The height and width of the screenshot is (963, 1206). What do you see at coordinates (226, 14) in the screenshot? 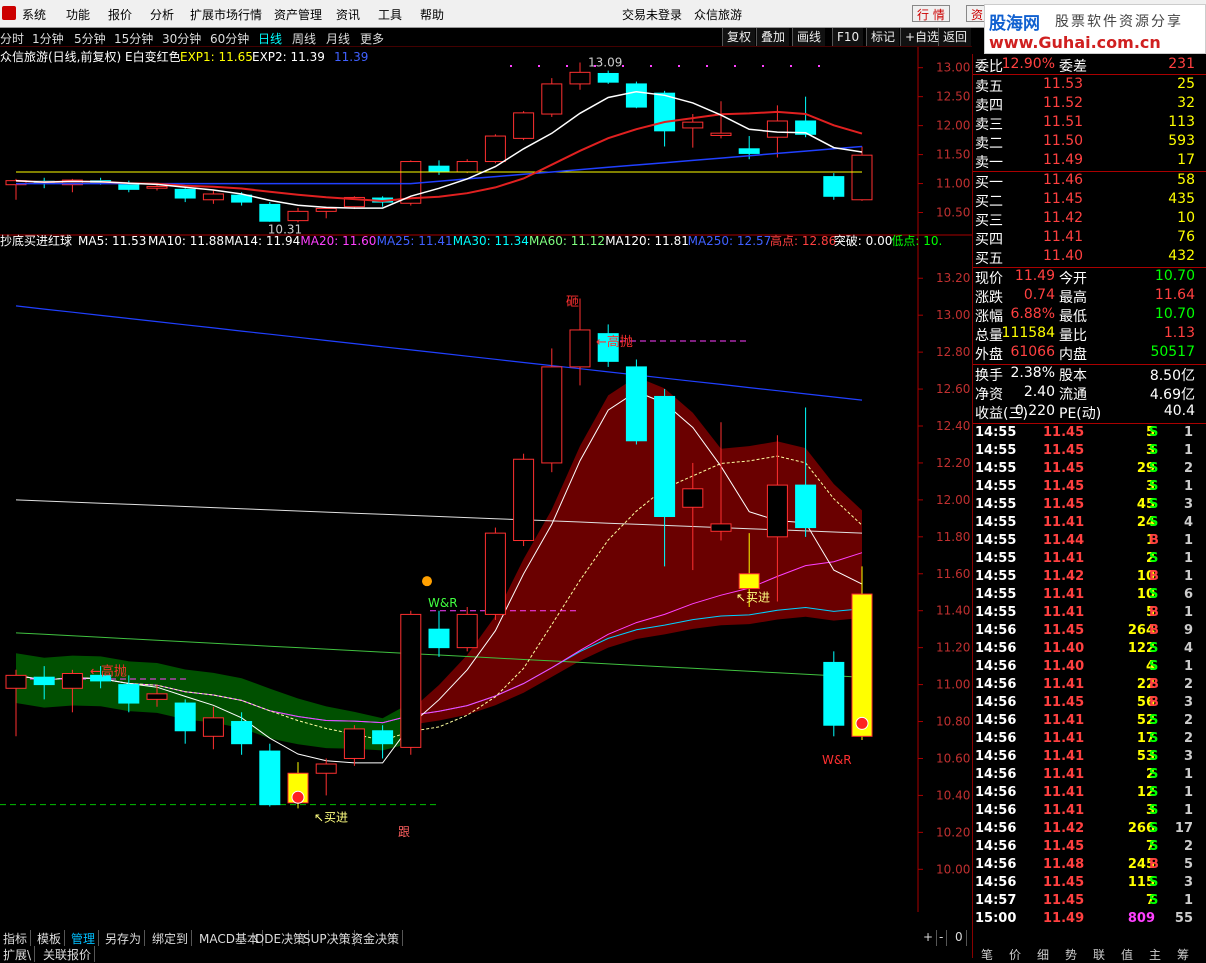
I see `menu-item-4: 扩展市场行情` at bounding box center [226, 14].